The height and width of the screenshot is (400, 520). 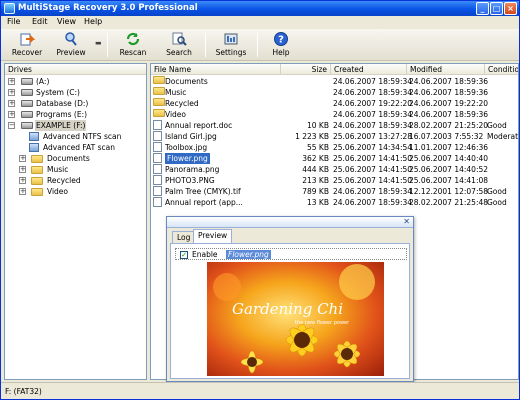 What do you see at coordinates (203, 191) in the screenshot?
I see `file-name-cell: Palm Tree (CMYK).tif` at bounding box center [203, 191].